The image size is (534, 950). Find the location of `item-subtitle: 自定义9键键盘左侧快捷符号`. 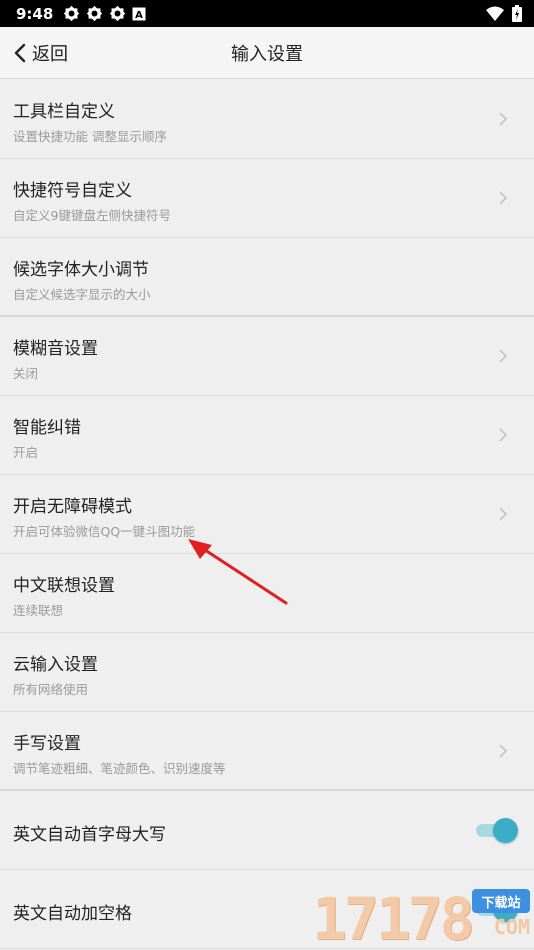

item-subtitle: 自定义9键键盘左侧快捷符号 is located at coordinates (92, 215).